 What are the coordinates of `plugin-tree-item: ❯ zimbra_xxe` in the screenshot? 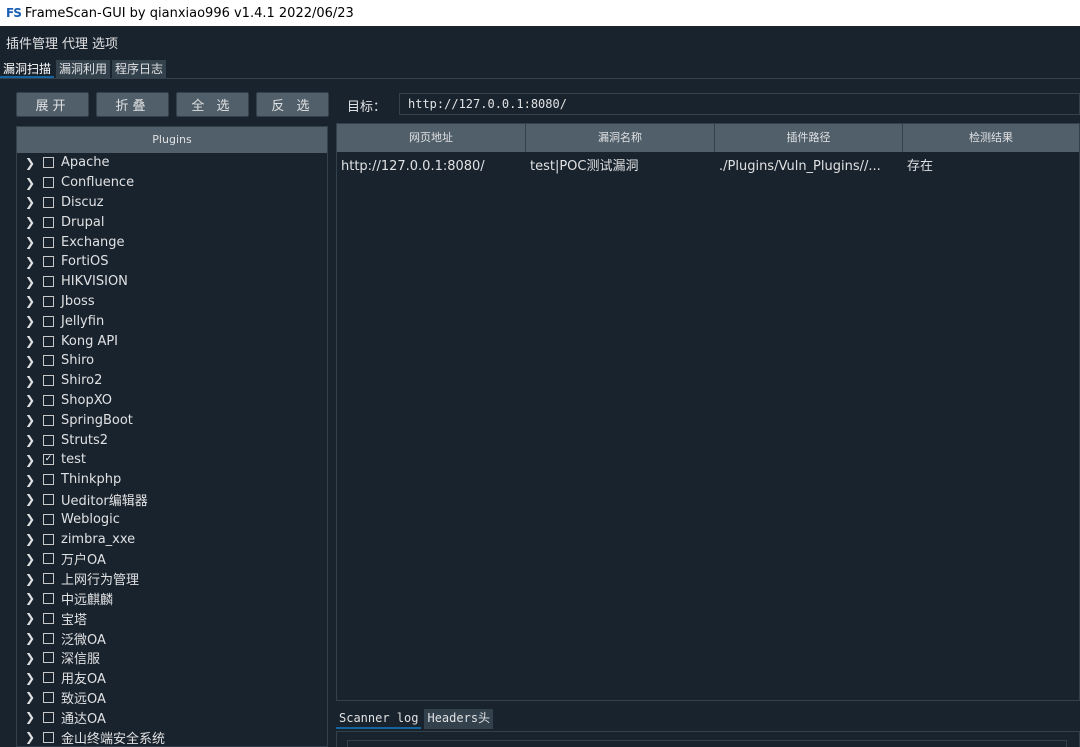 It's located at (172, 539).